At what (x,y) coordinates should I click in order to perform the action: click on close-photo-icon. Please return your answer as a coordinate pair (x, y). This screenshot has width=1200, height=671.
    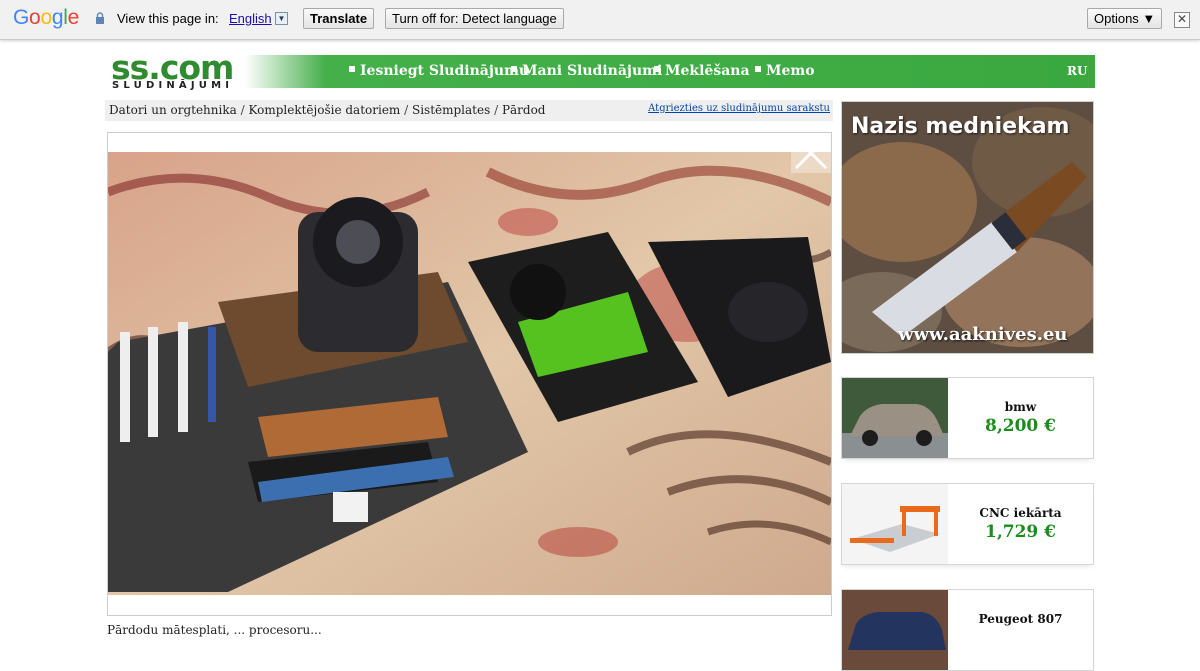
    Looking at the image, I should click on (811, 153).